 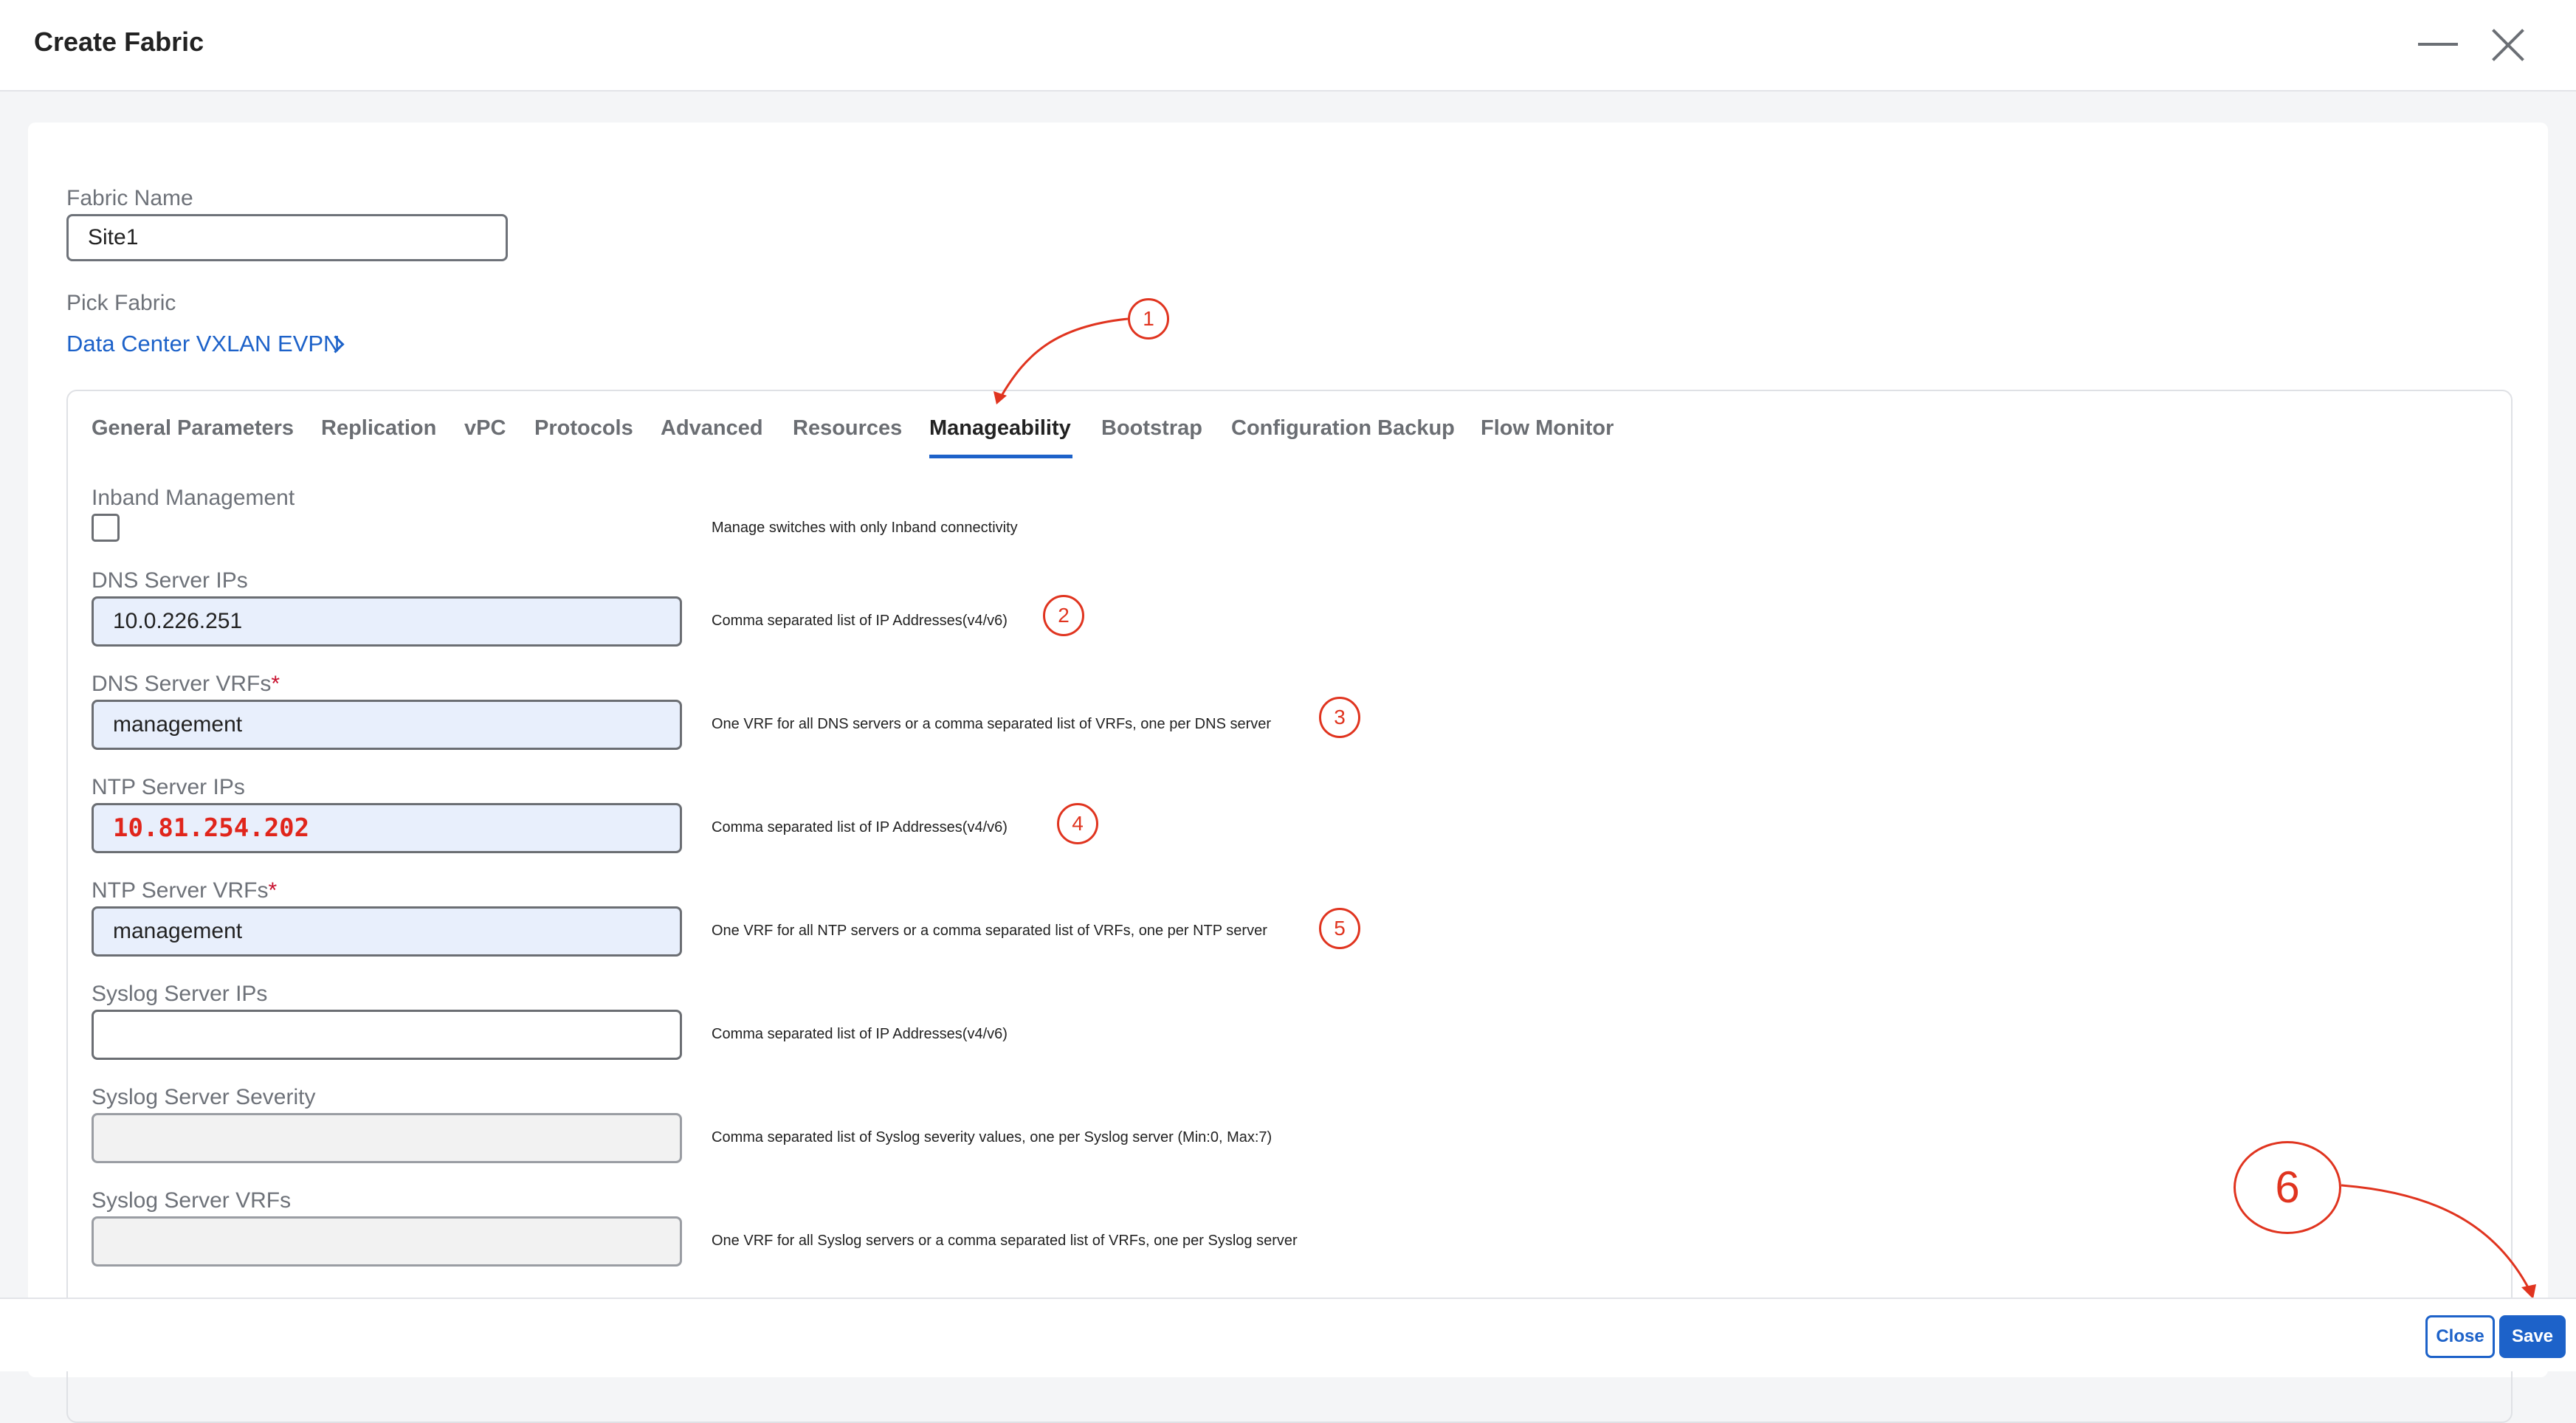 What do you see at coordinates (106, 528) in the screenshot?
I see `inband-management-checkbox` at bounding box center [106, 528].